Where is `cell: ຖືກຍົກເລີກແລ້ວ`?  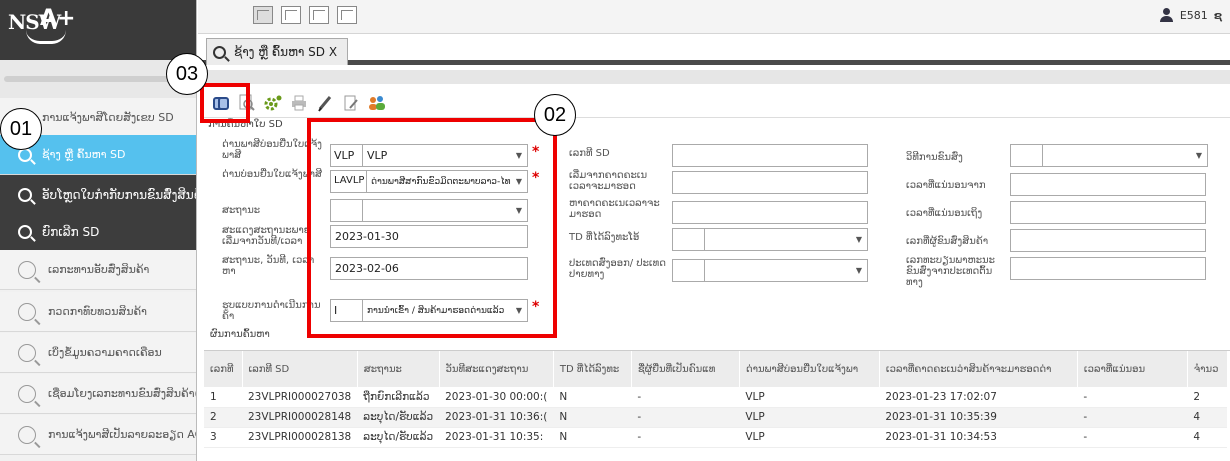 cell: ຖືກຍົກເລີກແລ້ວ is located at coordinates (398, 397).